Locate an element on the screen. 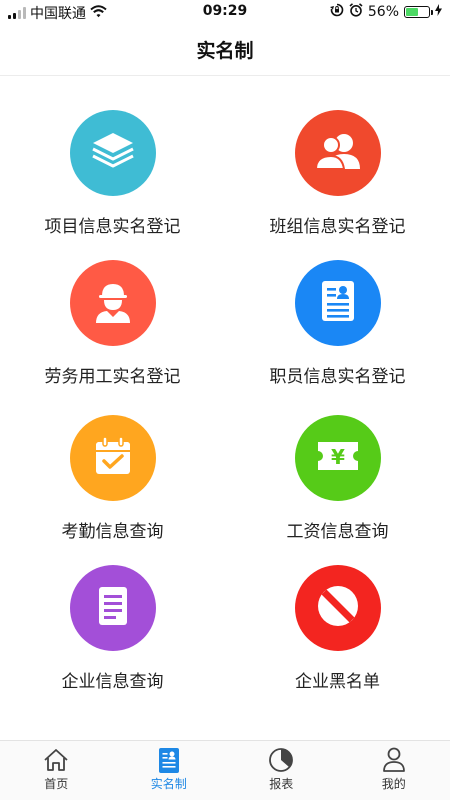  home-icon is located at coordinates (56, 760).